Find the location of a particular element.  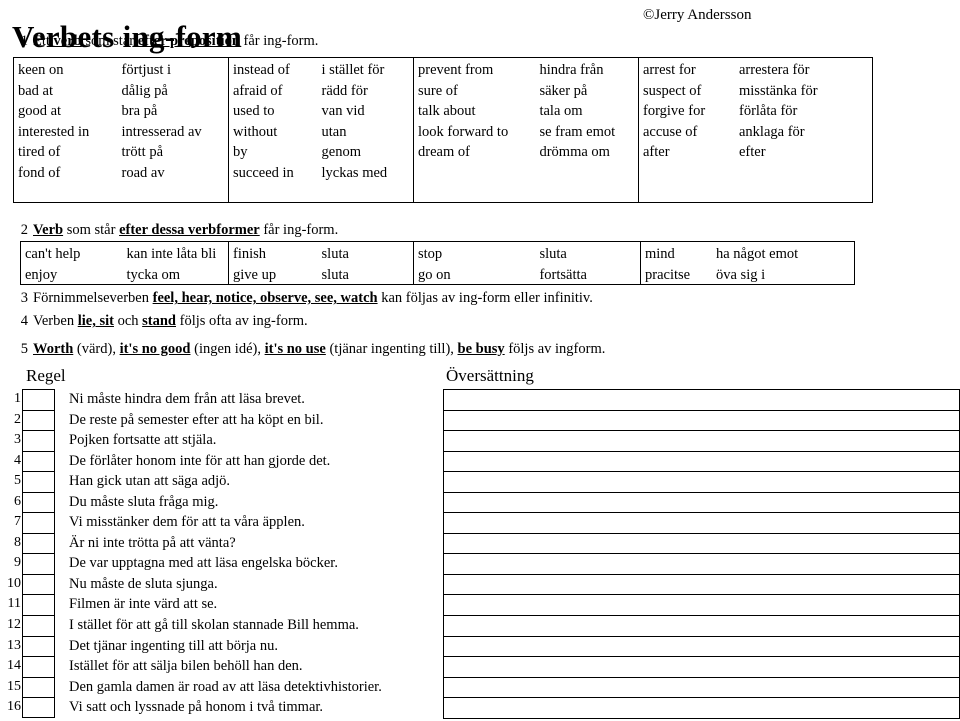

exercise-row-number: 8 is located at coordinates (17, 542).